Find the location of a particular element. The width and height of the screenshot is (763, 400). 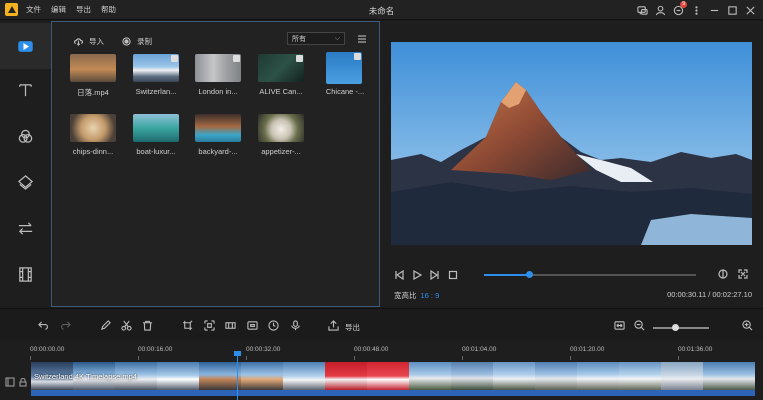

volume-icon is located at coordinates (723, 274).